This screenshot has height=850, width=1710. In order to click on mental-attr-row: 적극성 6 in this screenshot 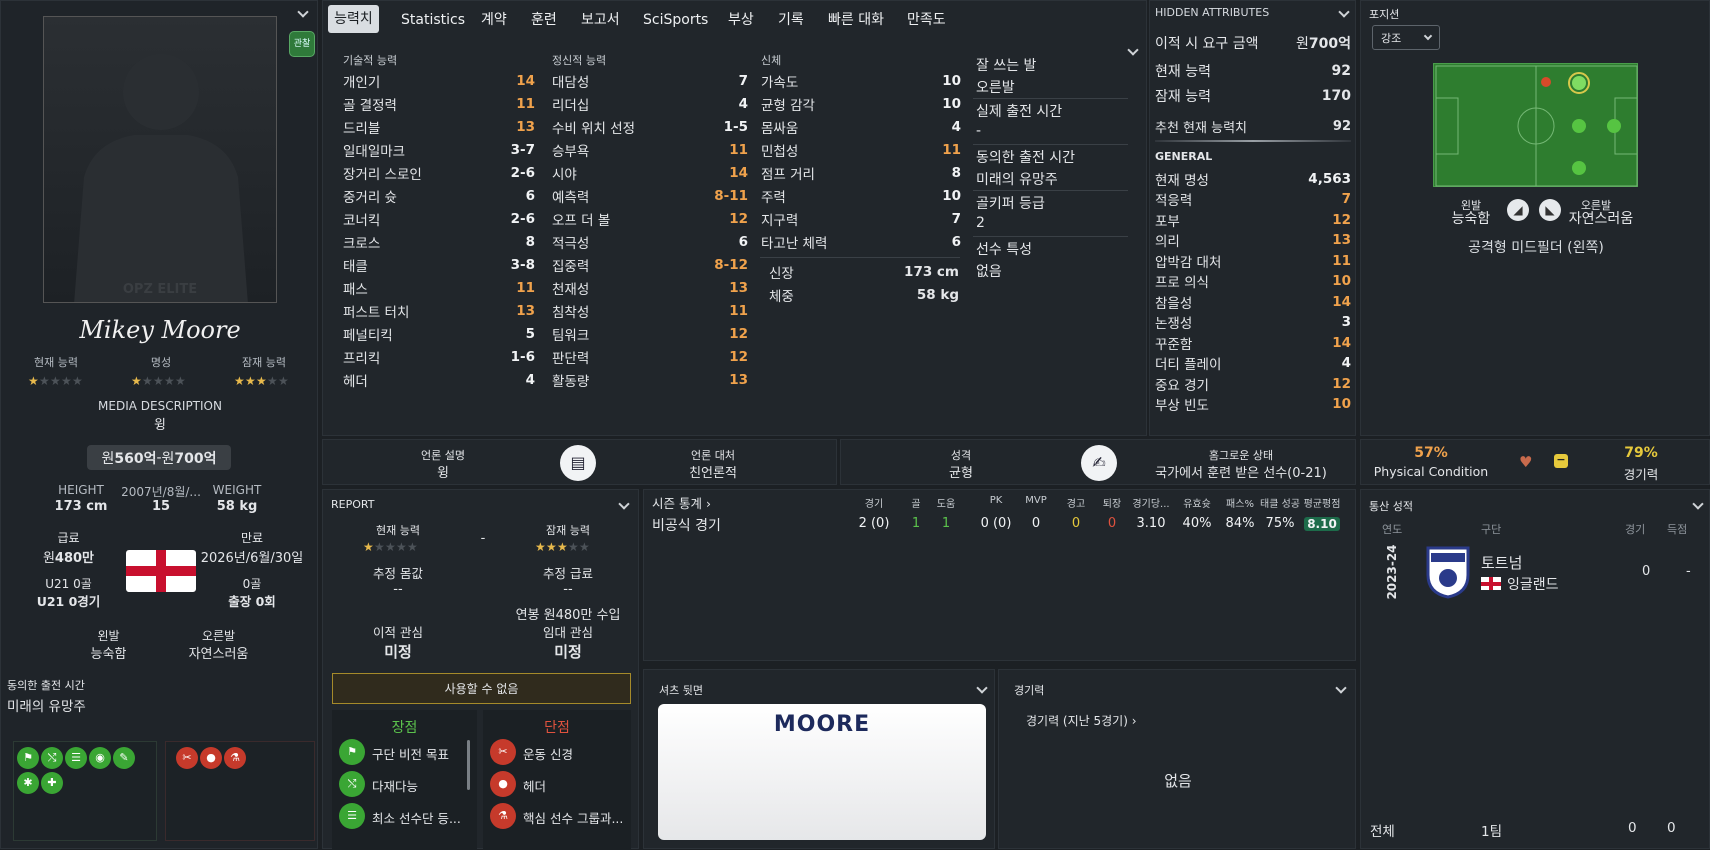, I will do `click(650, 241)`.